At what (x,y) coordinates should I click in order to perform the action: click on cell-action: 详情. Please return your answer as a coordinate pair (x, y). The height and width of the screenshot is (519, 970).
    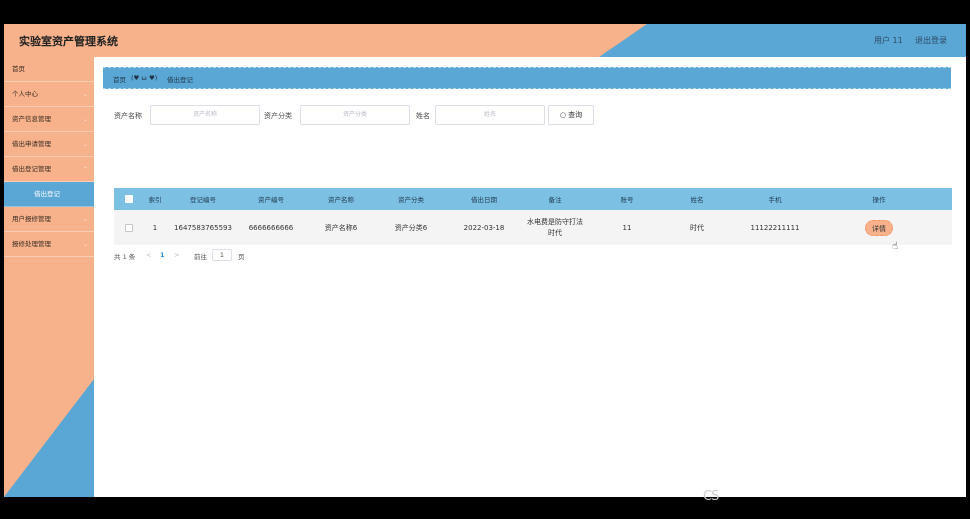
    Looking at the image, I should click on (879, 227).